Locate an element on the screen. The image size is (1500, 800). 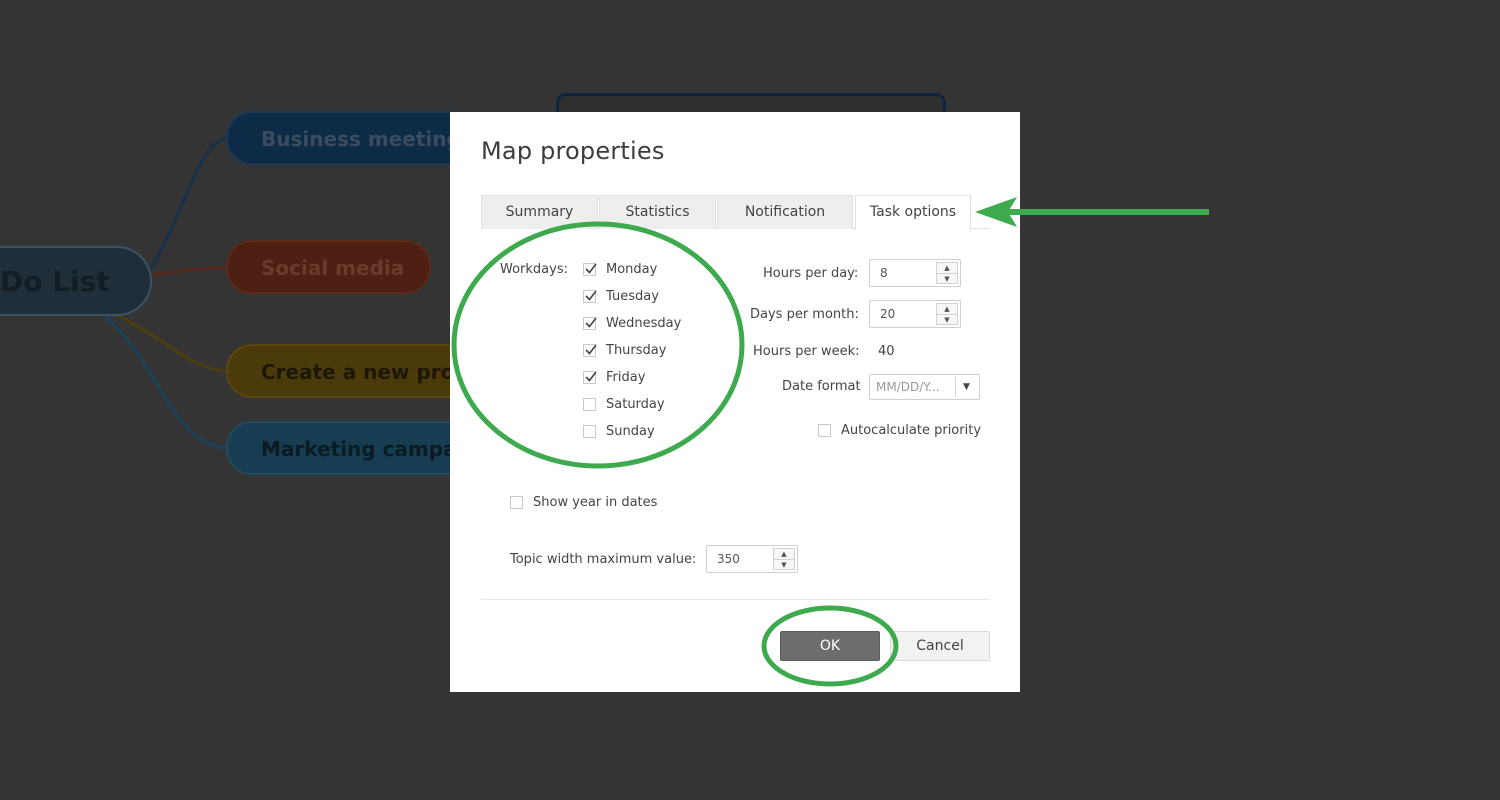
topic-marketing-campaign: Marketing campai is located at coordinates (351, 448).